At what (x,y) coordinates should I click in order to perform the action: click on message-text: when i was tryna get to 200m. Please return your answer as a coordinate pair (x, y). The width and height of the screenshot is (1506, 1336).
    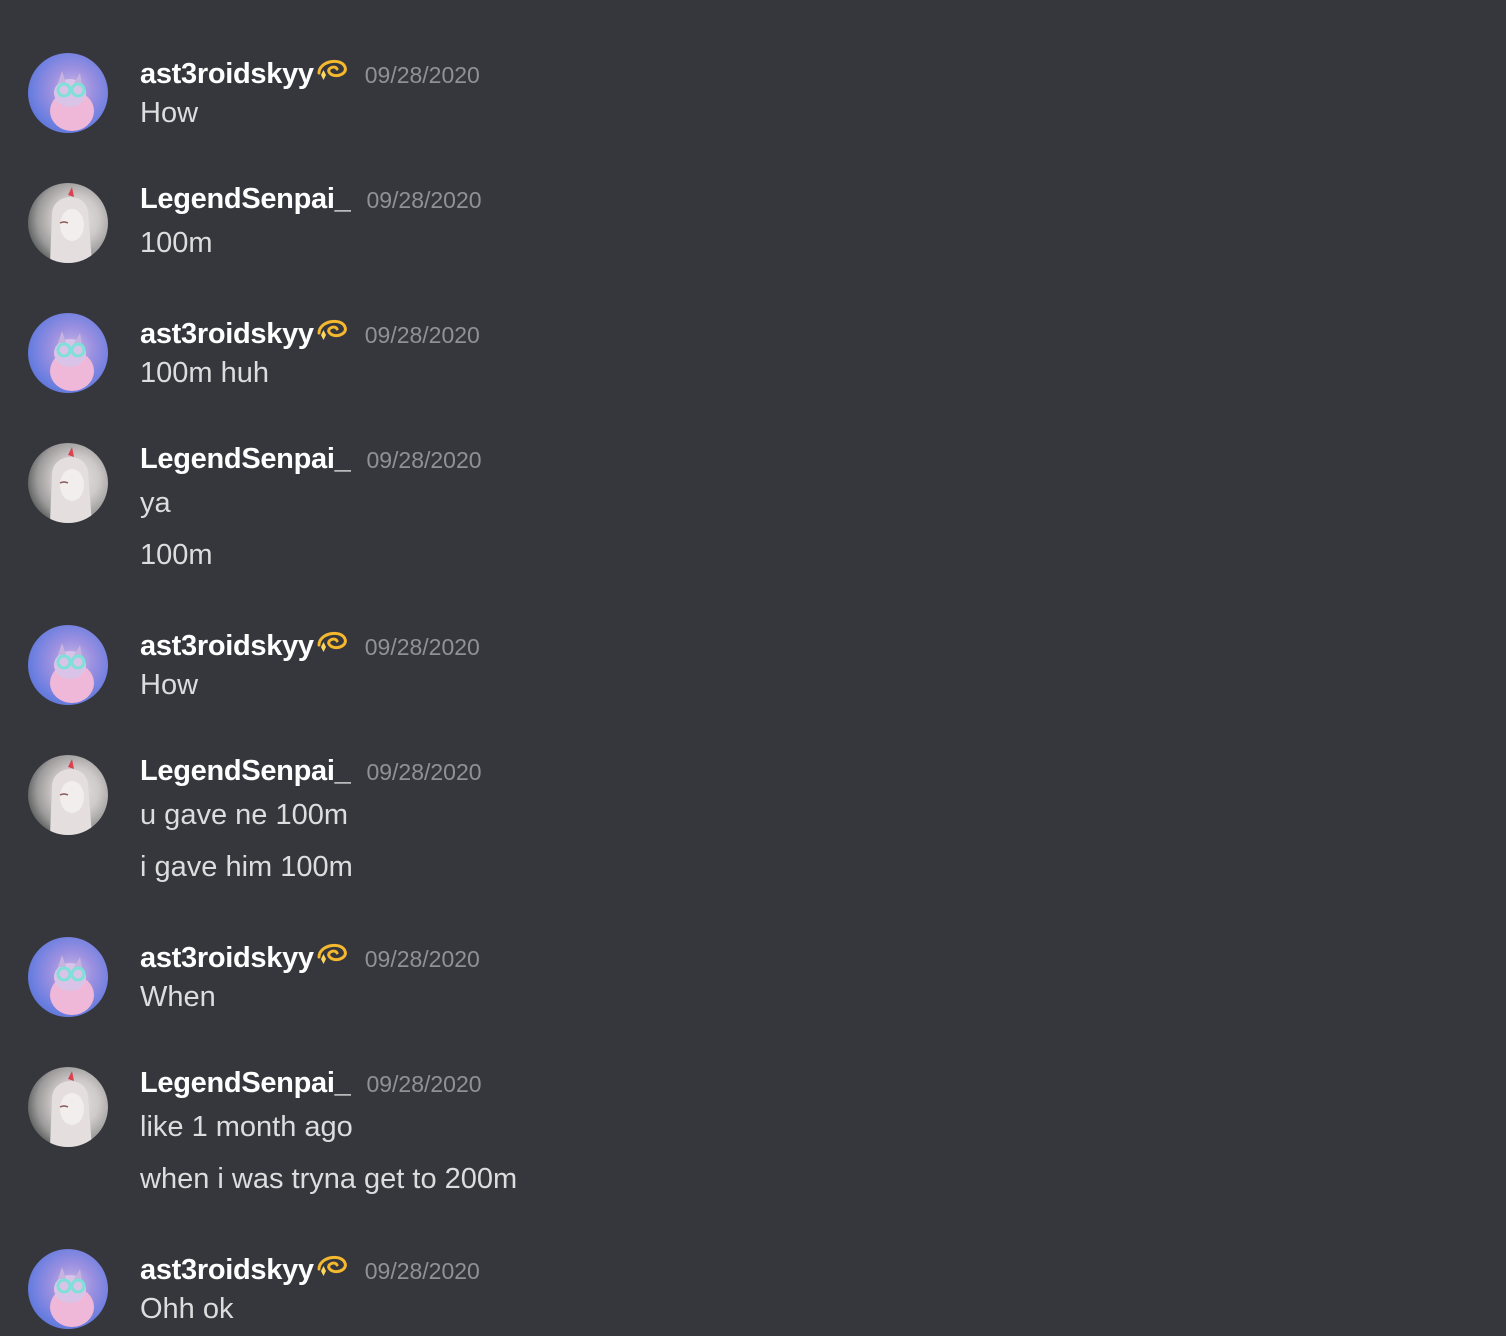
    Looking at the image, I should click on (329, 1179).